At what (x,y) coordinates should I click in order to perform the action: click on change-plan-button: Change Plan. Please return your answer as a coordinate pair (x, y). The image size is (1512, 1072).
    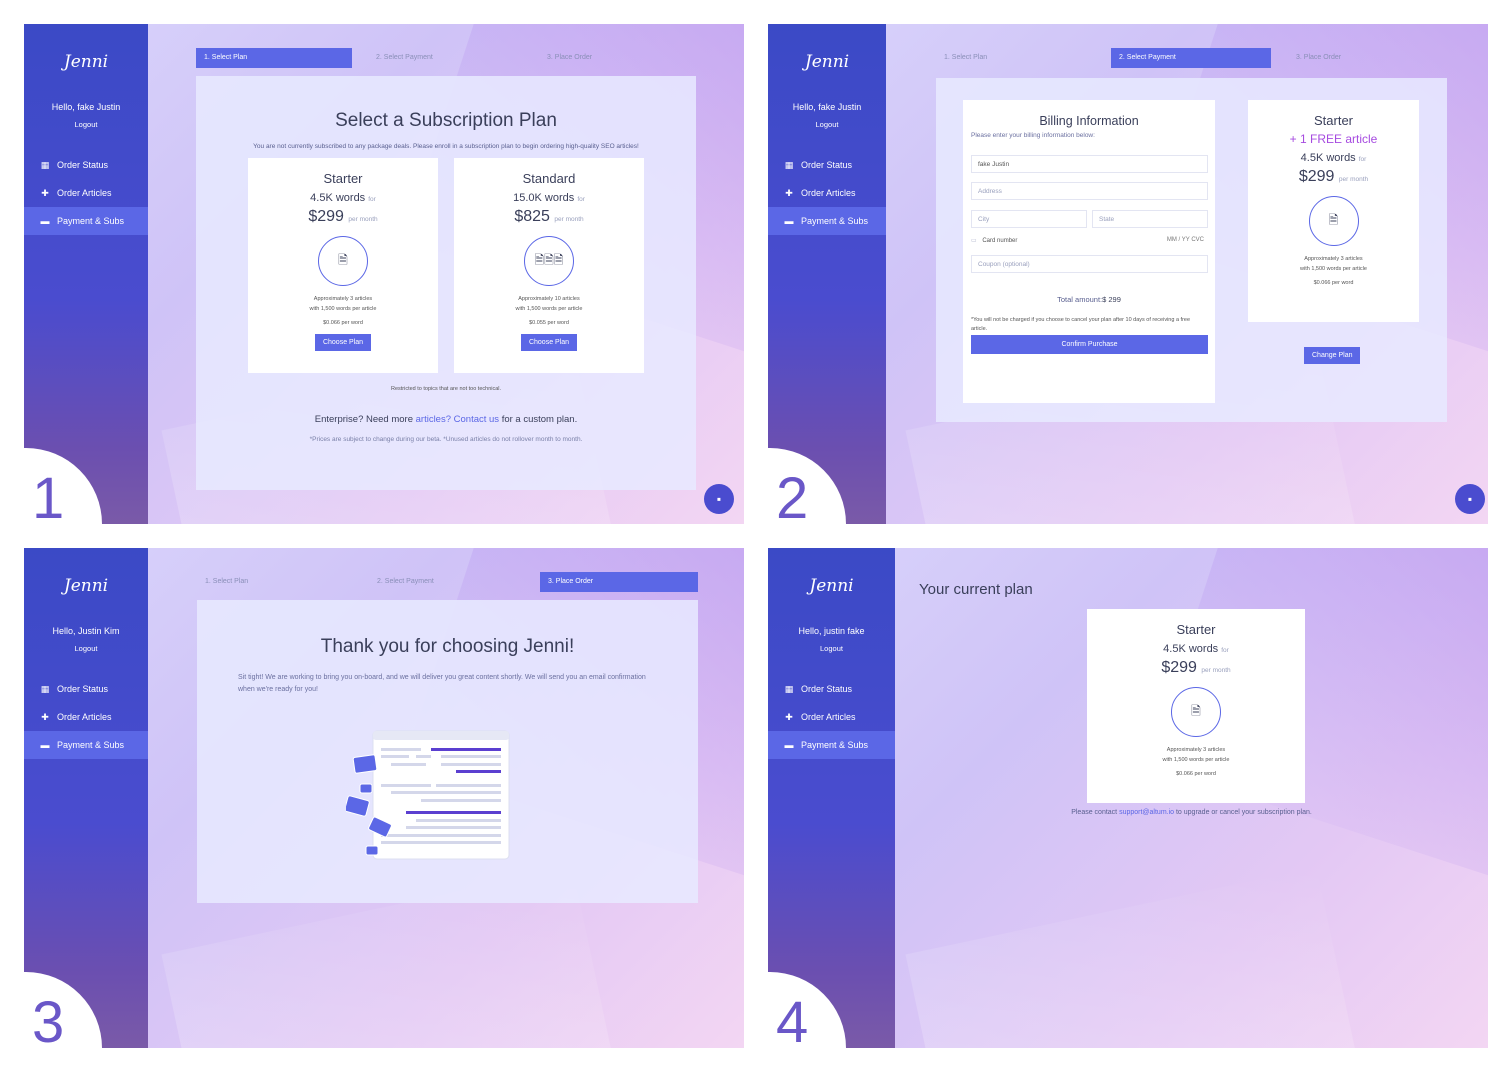
    Looking at the image, I should click on (1332, 355).